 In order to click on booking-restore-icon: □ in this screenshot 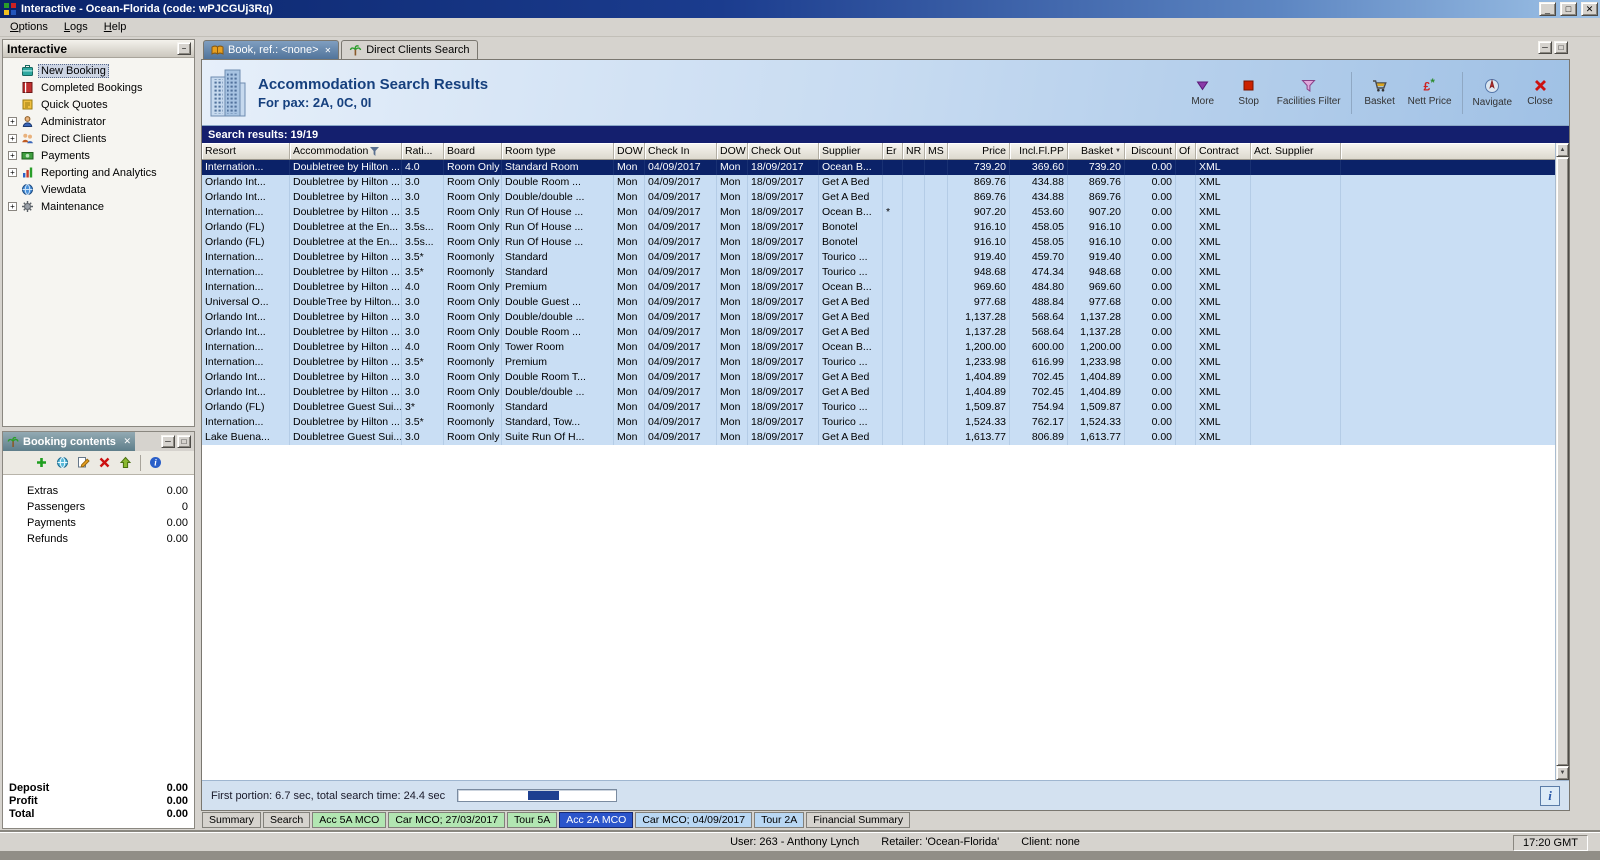, I will do `click(184, 441)`.